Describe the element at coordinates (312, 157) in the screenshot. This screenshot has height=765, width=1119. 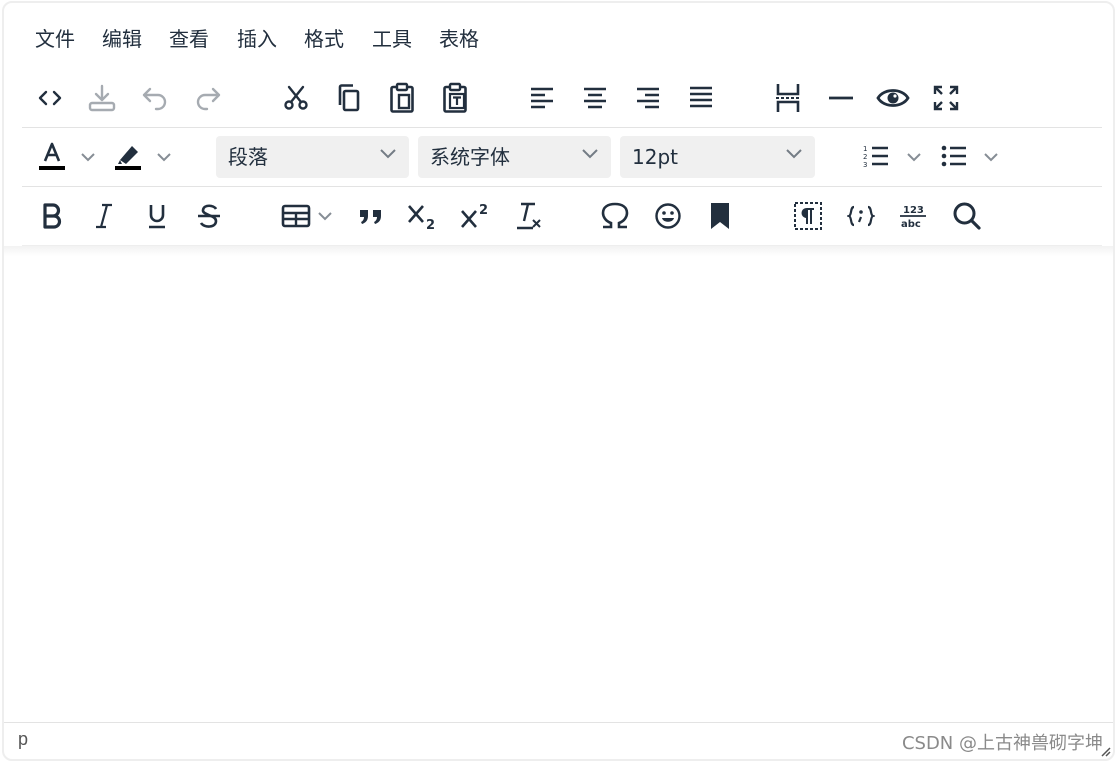
I see `block-format-select: 段落` at that location.